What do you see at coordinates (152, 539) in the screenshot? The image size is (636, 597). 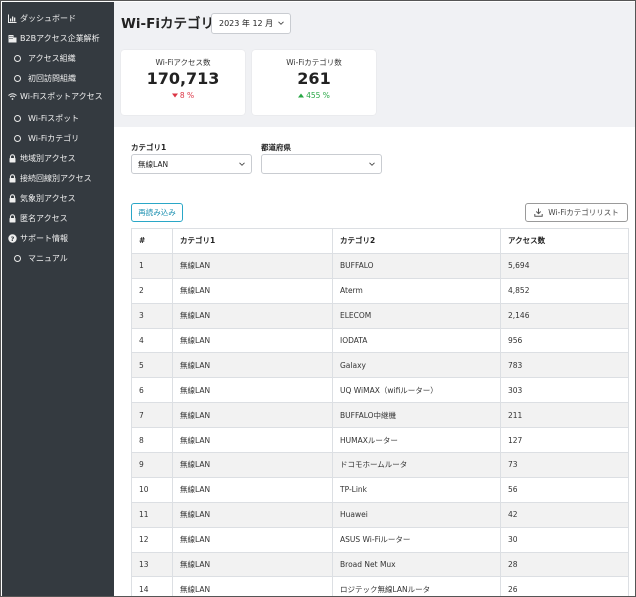 I see `cell-index: 12` at bounding box center [152, 539].